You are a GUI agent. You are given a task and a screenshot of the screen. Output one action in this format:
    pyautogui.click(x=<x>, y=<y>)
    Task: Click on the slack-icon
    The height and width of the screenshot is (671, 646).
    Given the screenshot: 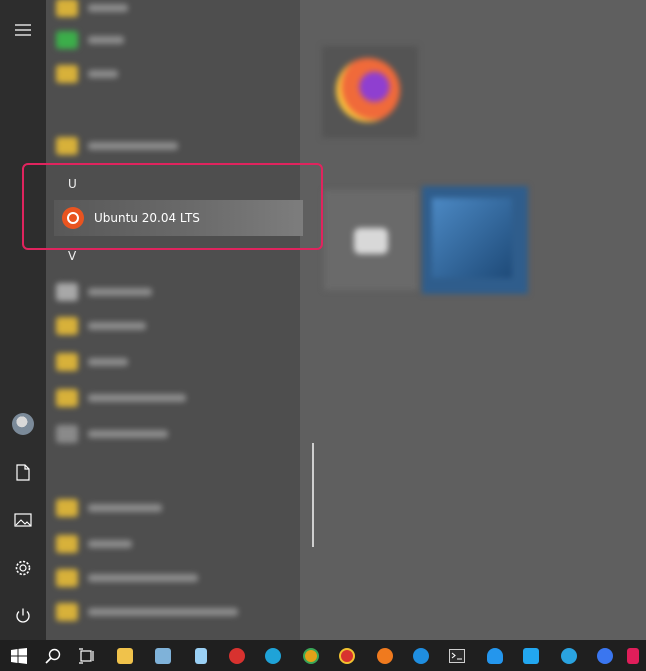 What is the action you would take?
    pyautogui.click(x=633, y=655)
    